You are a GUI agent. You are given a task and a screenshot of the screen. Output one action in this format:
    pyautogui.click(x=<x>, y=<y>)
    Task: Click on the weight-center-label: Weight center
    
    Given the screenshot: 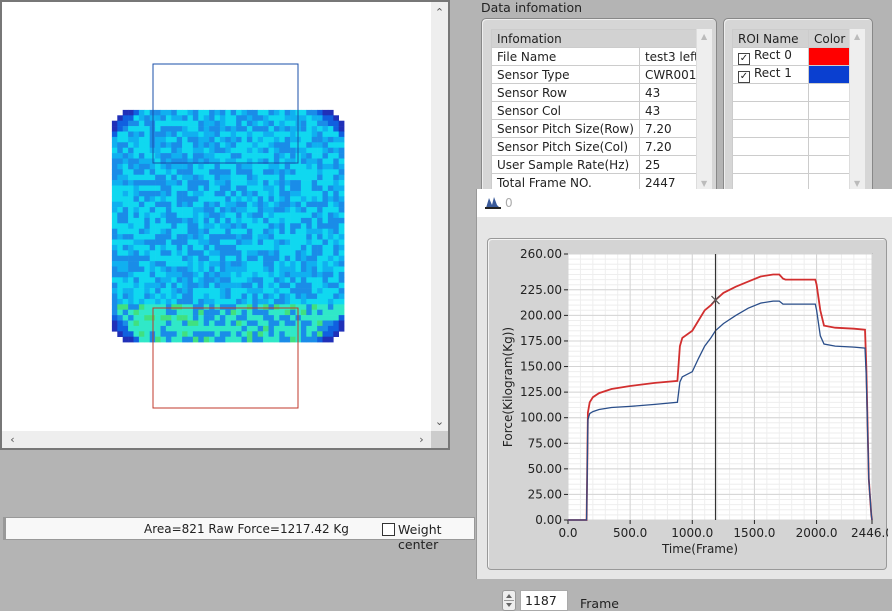 What is the action you would take?
    pyautogui.click(x=436, y=537)
    